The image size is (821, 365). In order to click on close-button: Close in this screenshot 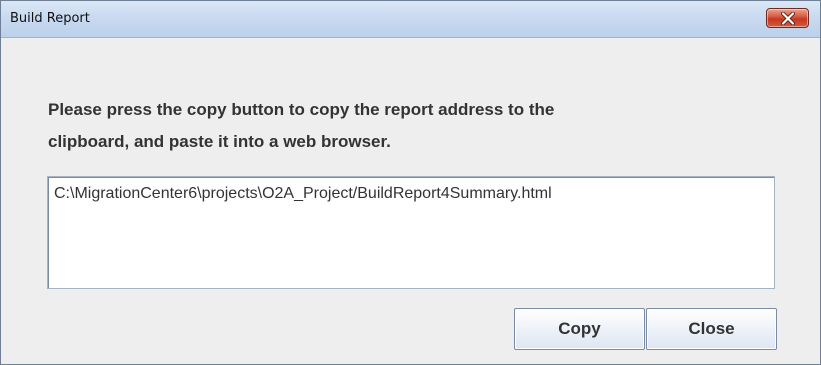, I will do `click(711, 329)`.